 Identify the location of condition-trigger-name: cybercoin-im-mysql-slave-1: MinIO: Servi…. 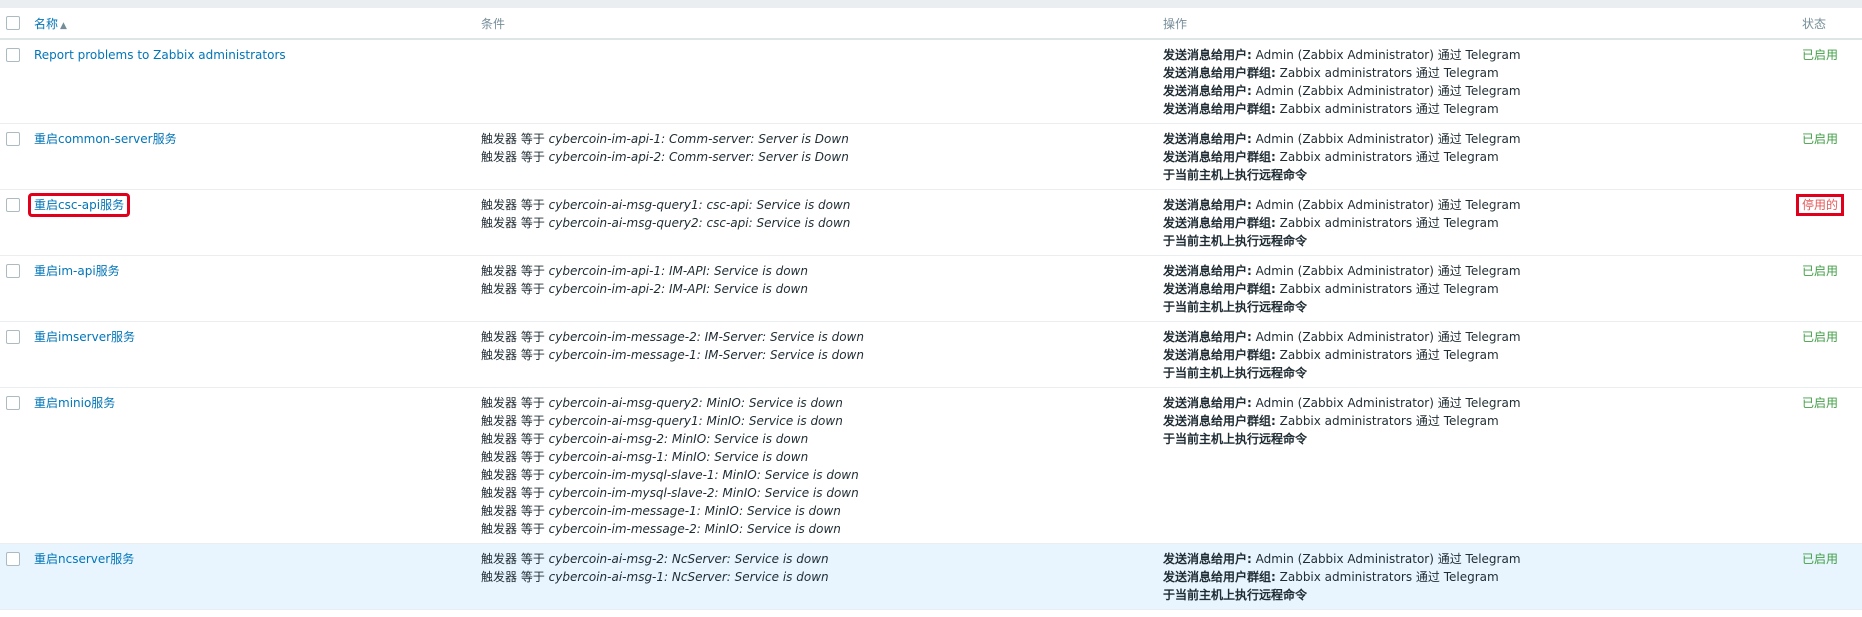
(703, 475).